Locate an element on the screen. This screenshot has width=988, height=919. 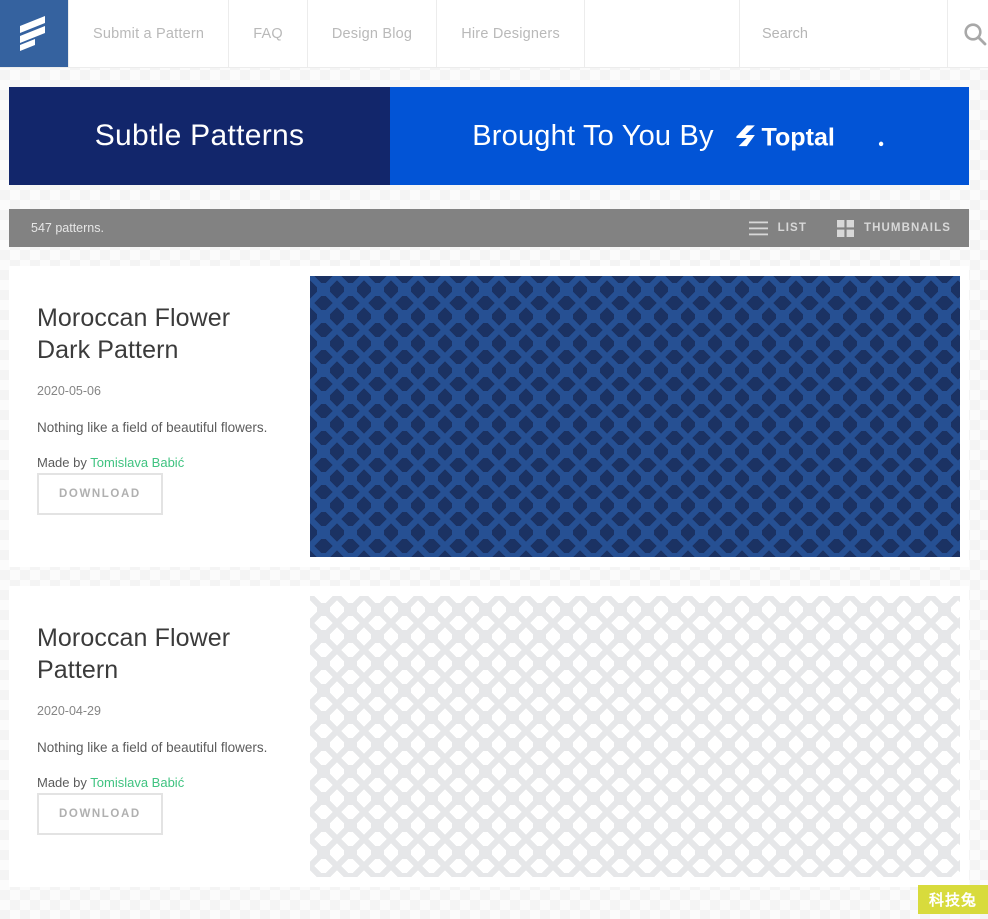
nav-hire-designers: Hire Designers is located at coordinates (511, 33).